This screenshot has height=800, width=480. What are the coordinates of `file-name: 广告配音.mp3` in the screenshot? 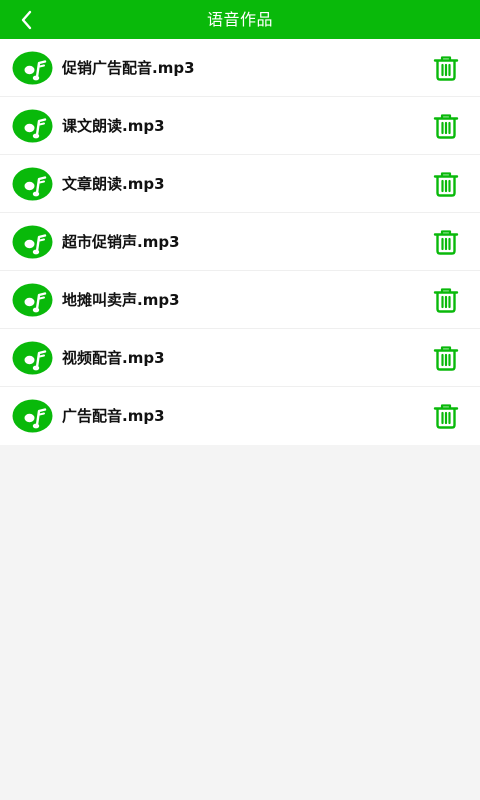 It's located at (113, 416).